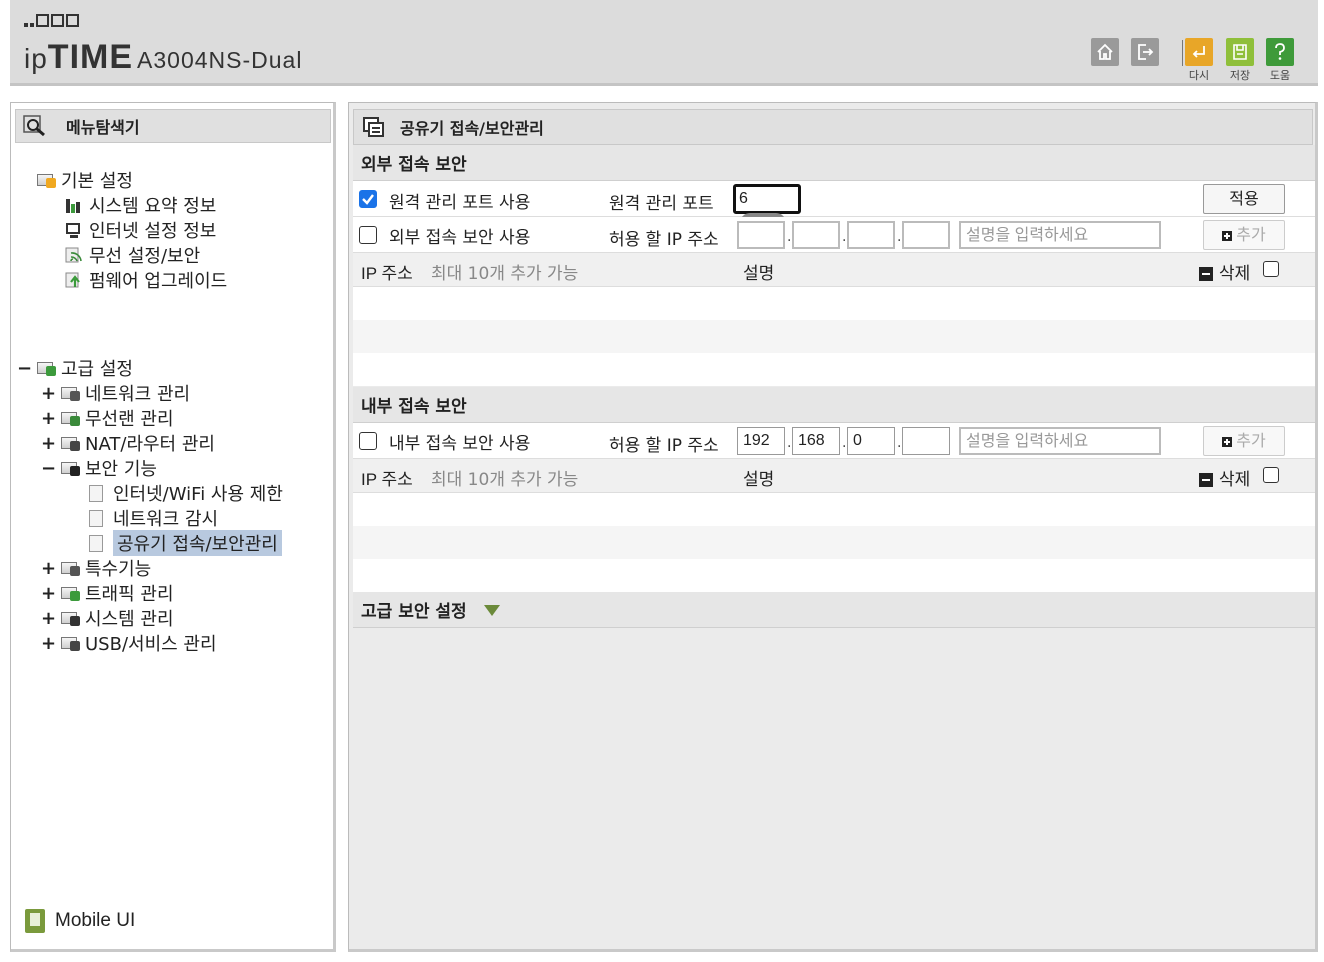  What do you see at coordinates (767, 208) in the screenshot?
I see `remote-port-input: 6` at bounding box center [767, 208].